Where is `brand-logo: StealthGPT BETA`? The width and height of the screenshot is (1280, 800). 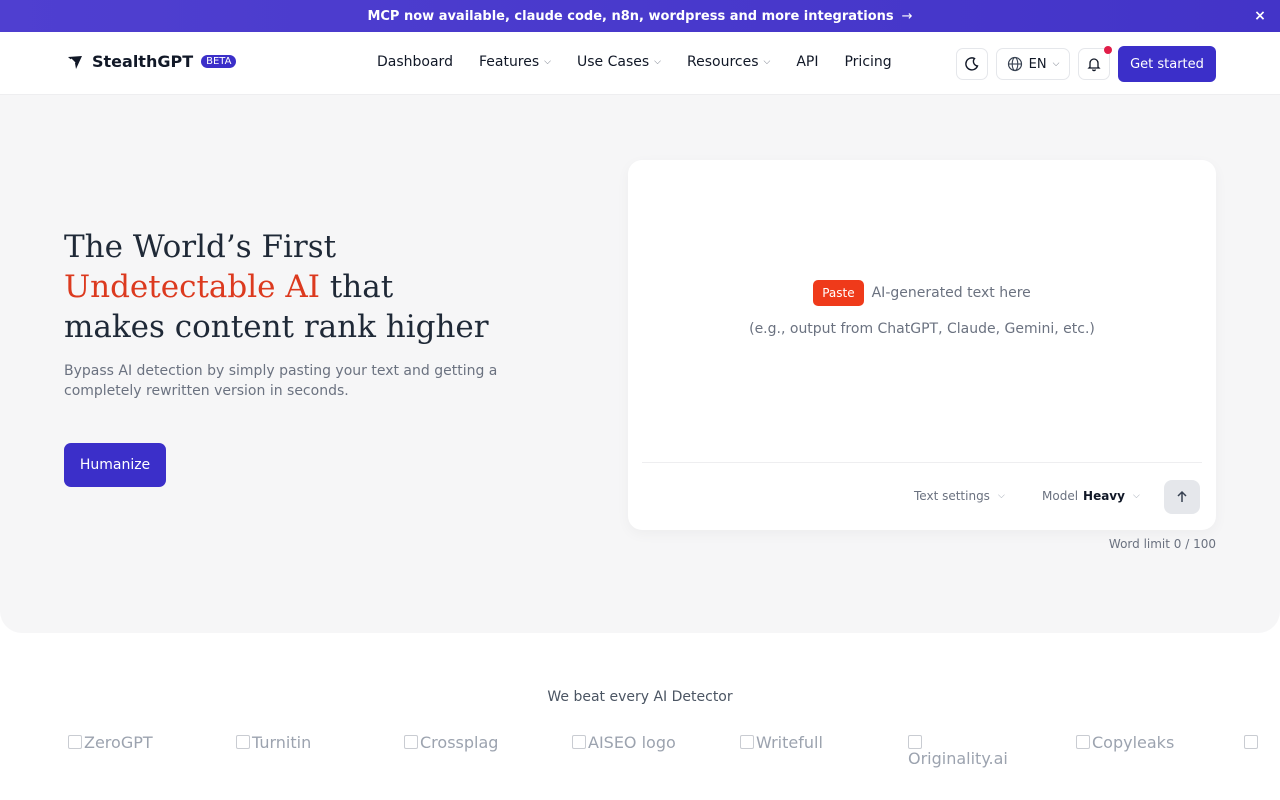 brand-logo: StealthGPT BETA is located at coordinates (151, 61).